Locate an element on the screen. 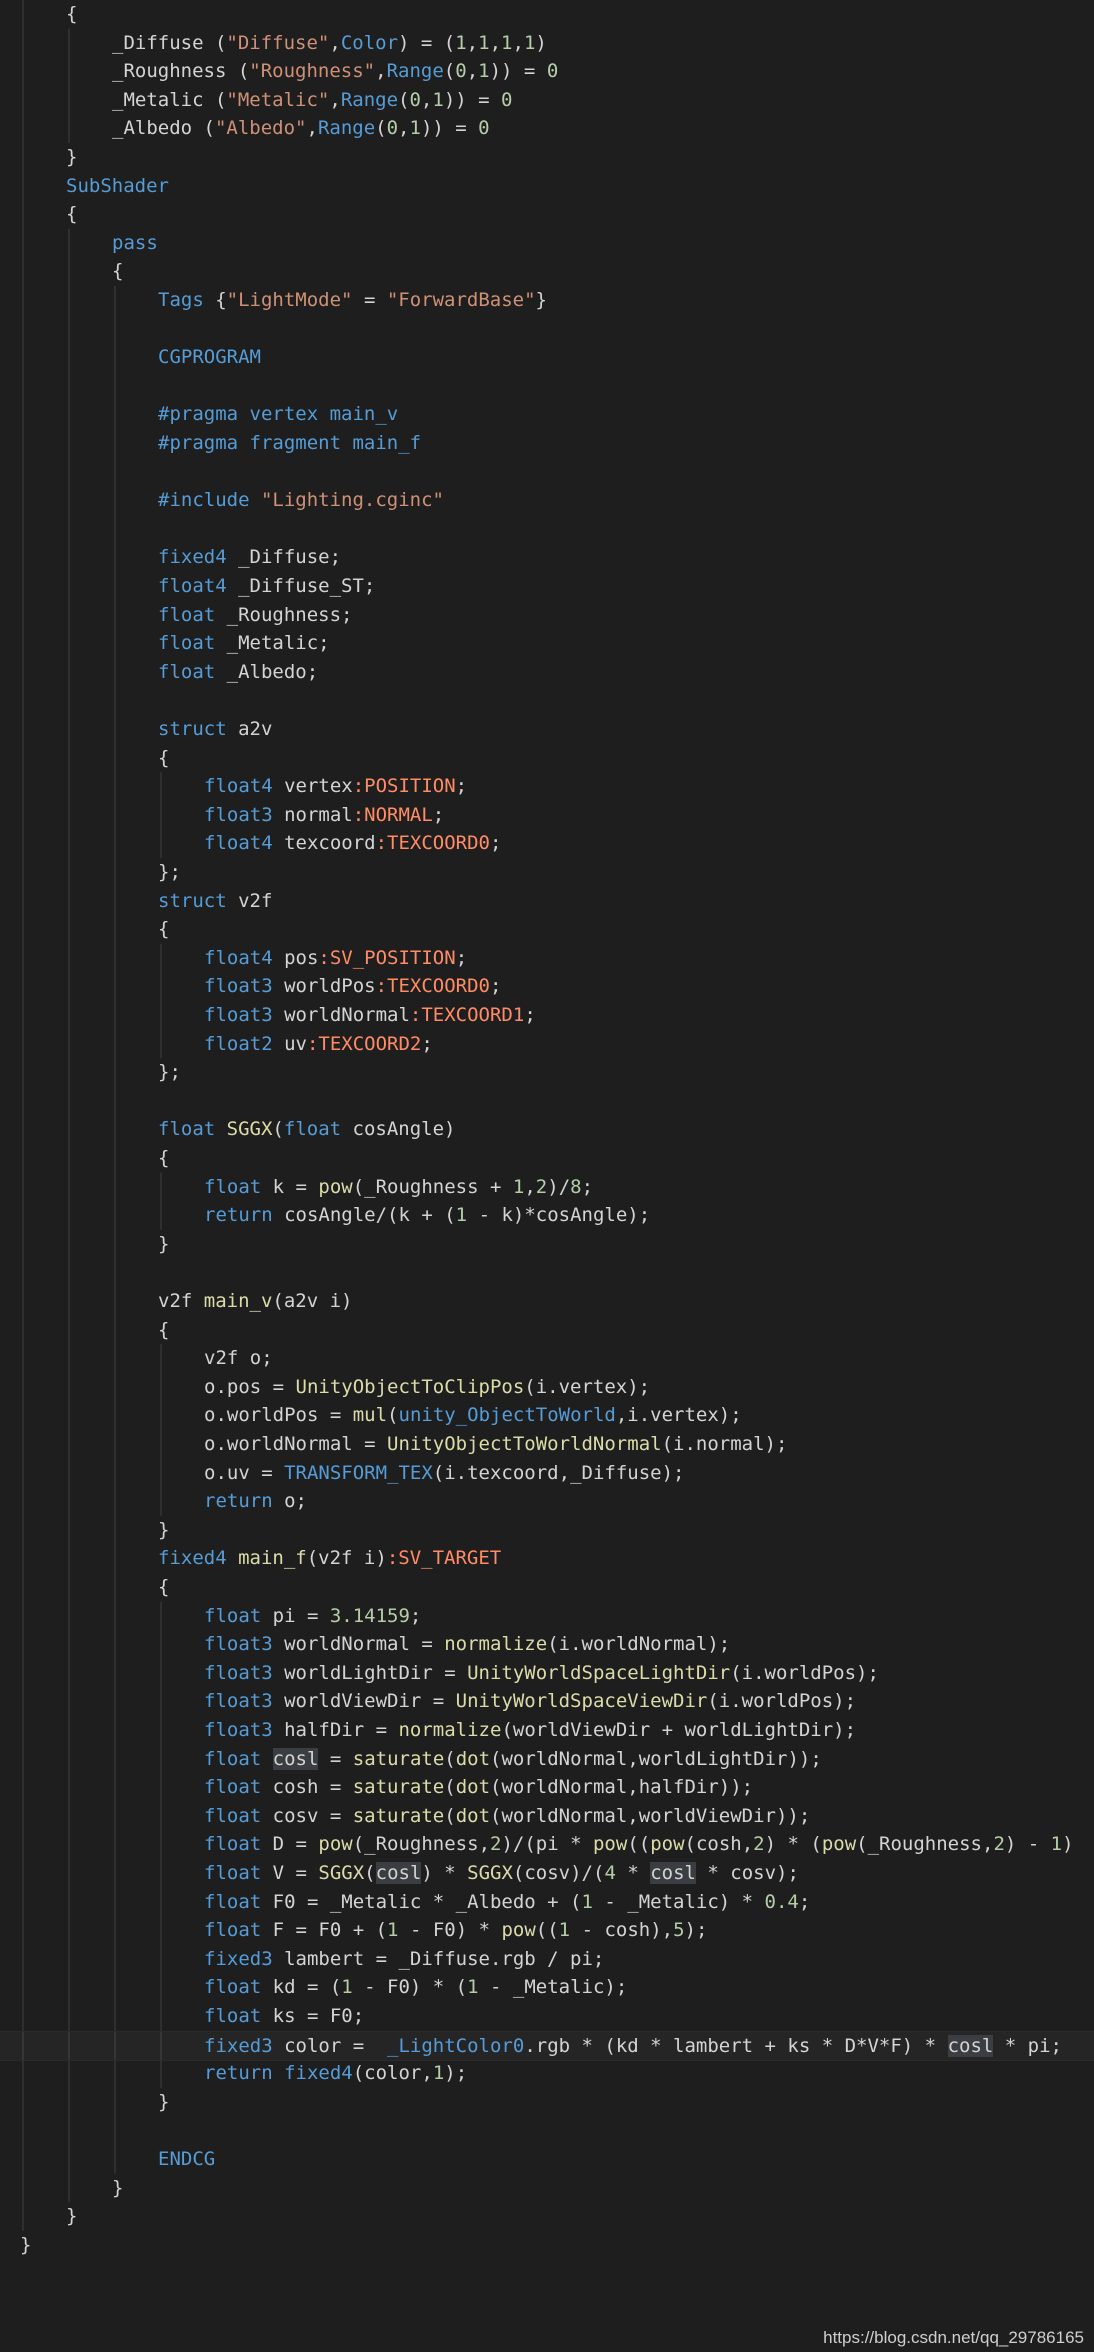 This screenshot has height=2352, width=1094. code-line: float2 uv:TEXCOORD2; is located at coordinates (216, 1044).